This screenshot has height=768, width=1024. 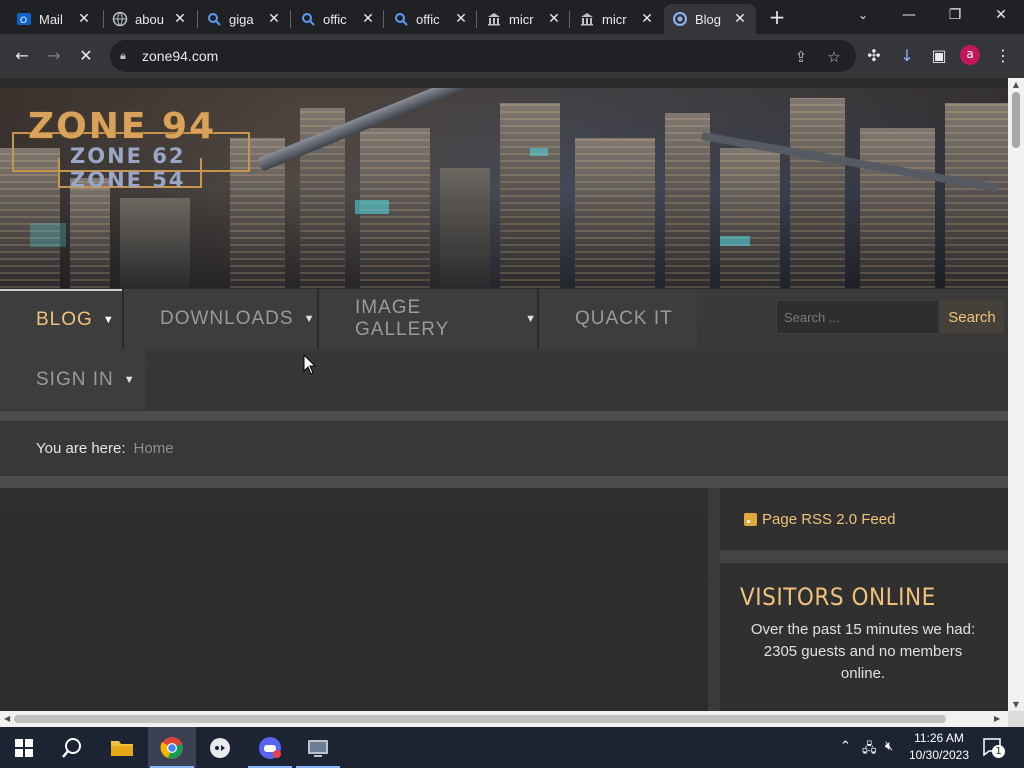 What do you see at coordinates (750, 519) in the screenshot?
I see `rss-icon` at bounding box center [750, 519].